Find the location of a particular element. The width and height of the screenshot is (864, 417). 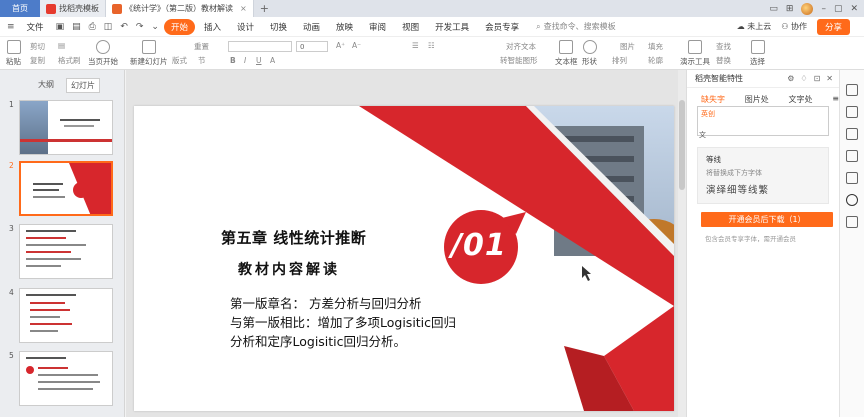

pin-tool-icon is located at coordinates (852, 134).